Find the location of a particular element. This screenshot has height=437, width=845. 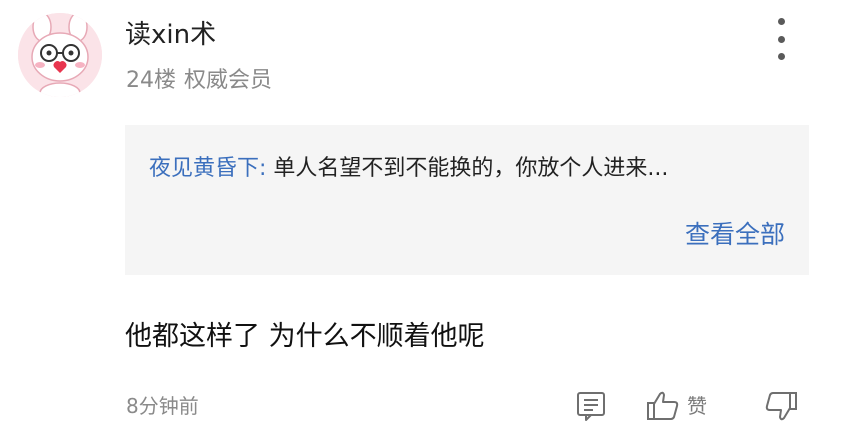

comment-meta: 24楼 权威会员 is located at coordinates (199, 81).